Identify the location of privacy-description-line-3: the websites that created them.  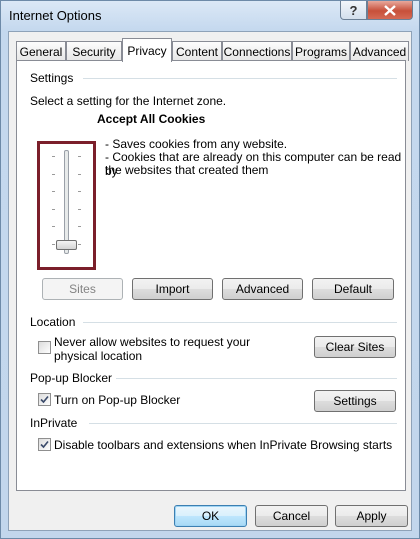
(187, 170).